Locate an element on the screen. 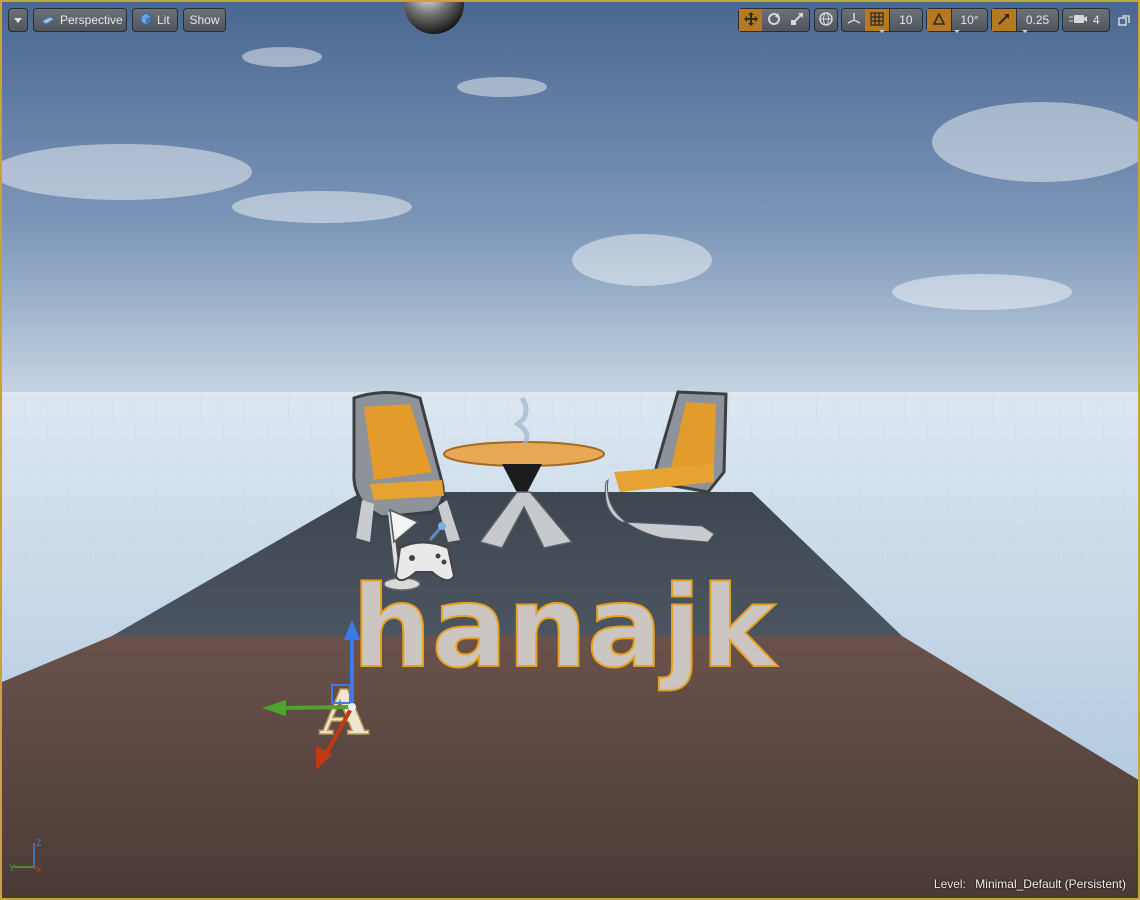  axis-x-label: X is located at coordinates (39, 870).